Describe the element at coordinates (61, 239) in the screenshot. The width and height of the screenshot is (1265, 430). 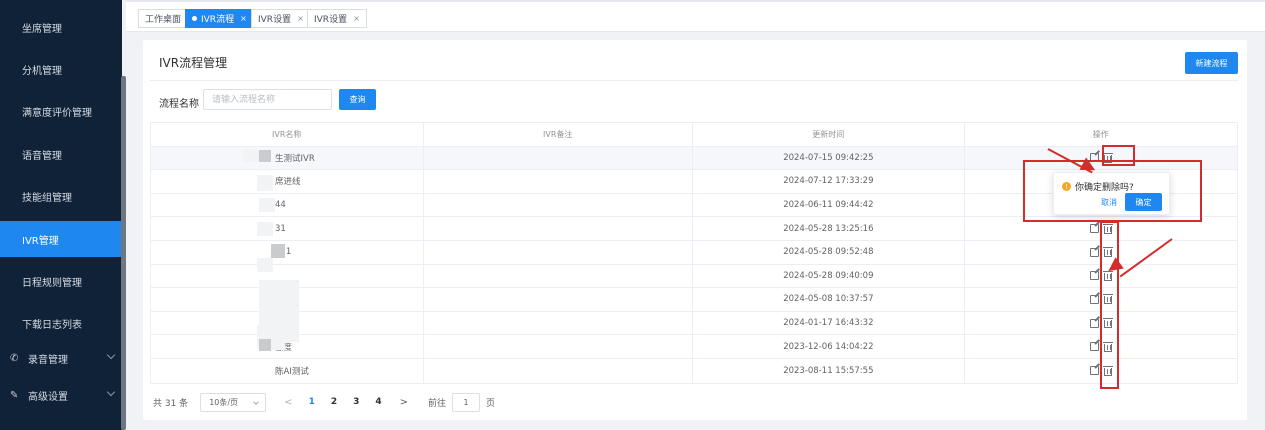
I see `sidebar-item-ivr: IVR管理` at that location.